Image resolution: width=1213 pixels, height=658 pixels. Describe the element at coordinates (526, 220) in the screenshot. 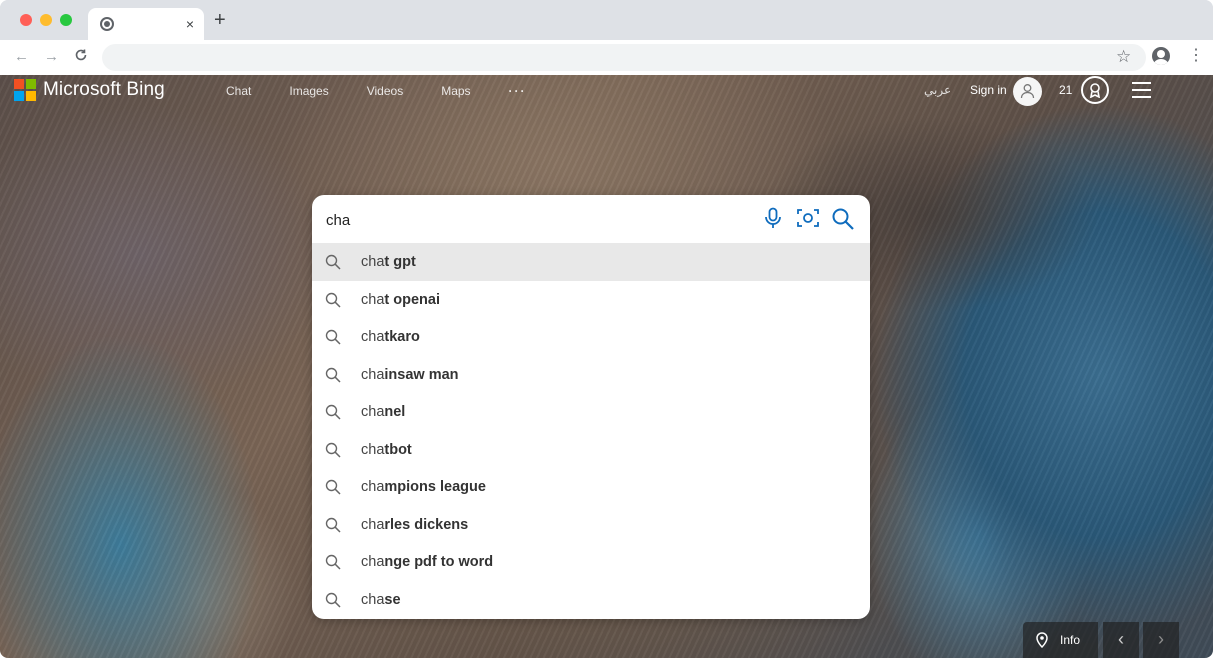

I see `search-input` at that location.